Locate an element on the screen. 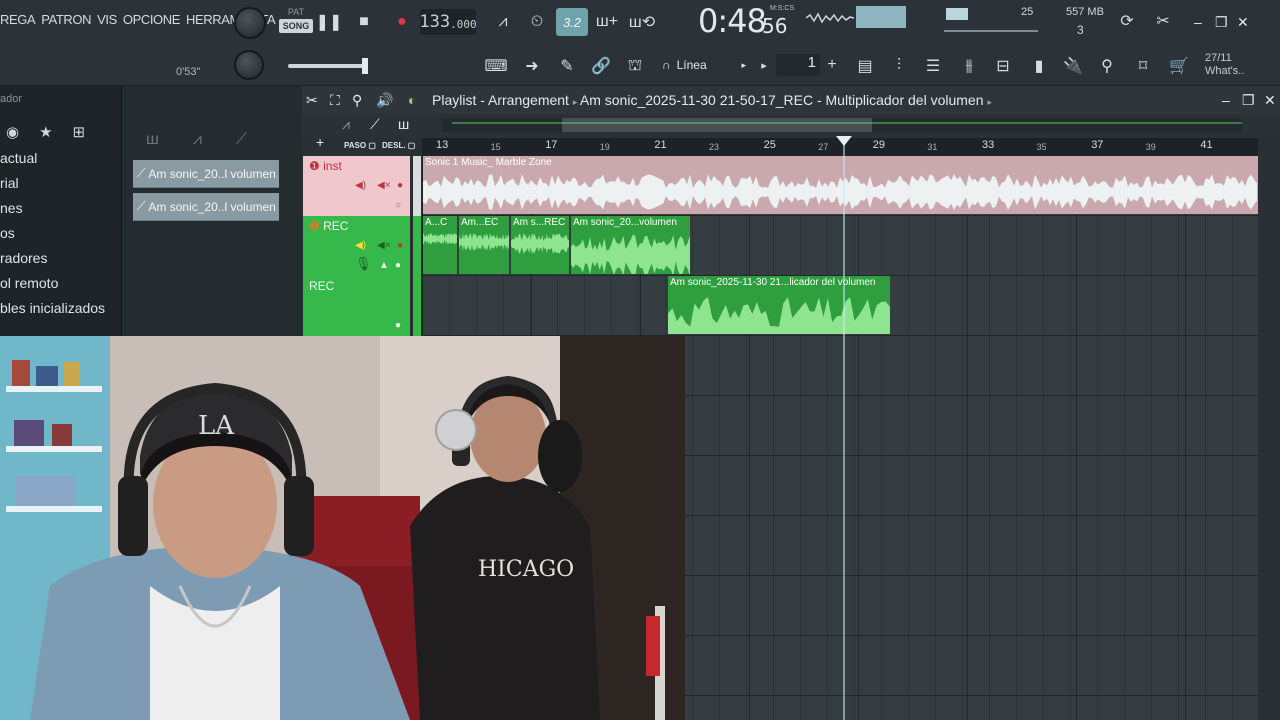 This screenshot has width=1280, height=720. master-volume-knob is located at coordinates (250, 23).